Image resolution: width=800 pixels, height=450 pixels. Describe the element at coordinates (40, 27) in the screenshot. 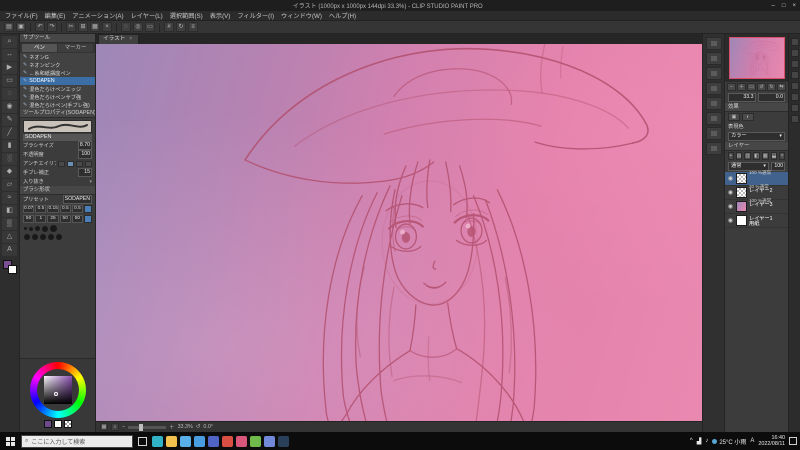

I see `undo-icon: ↶` at that location.